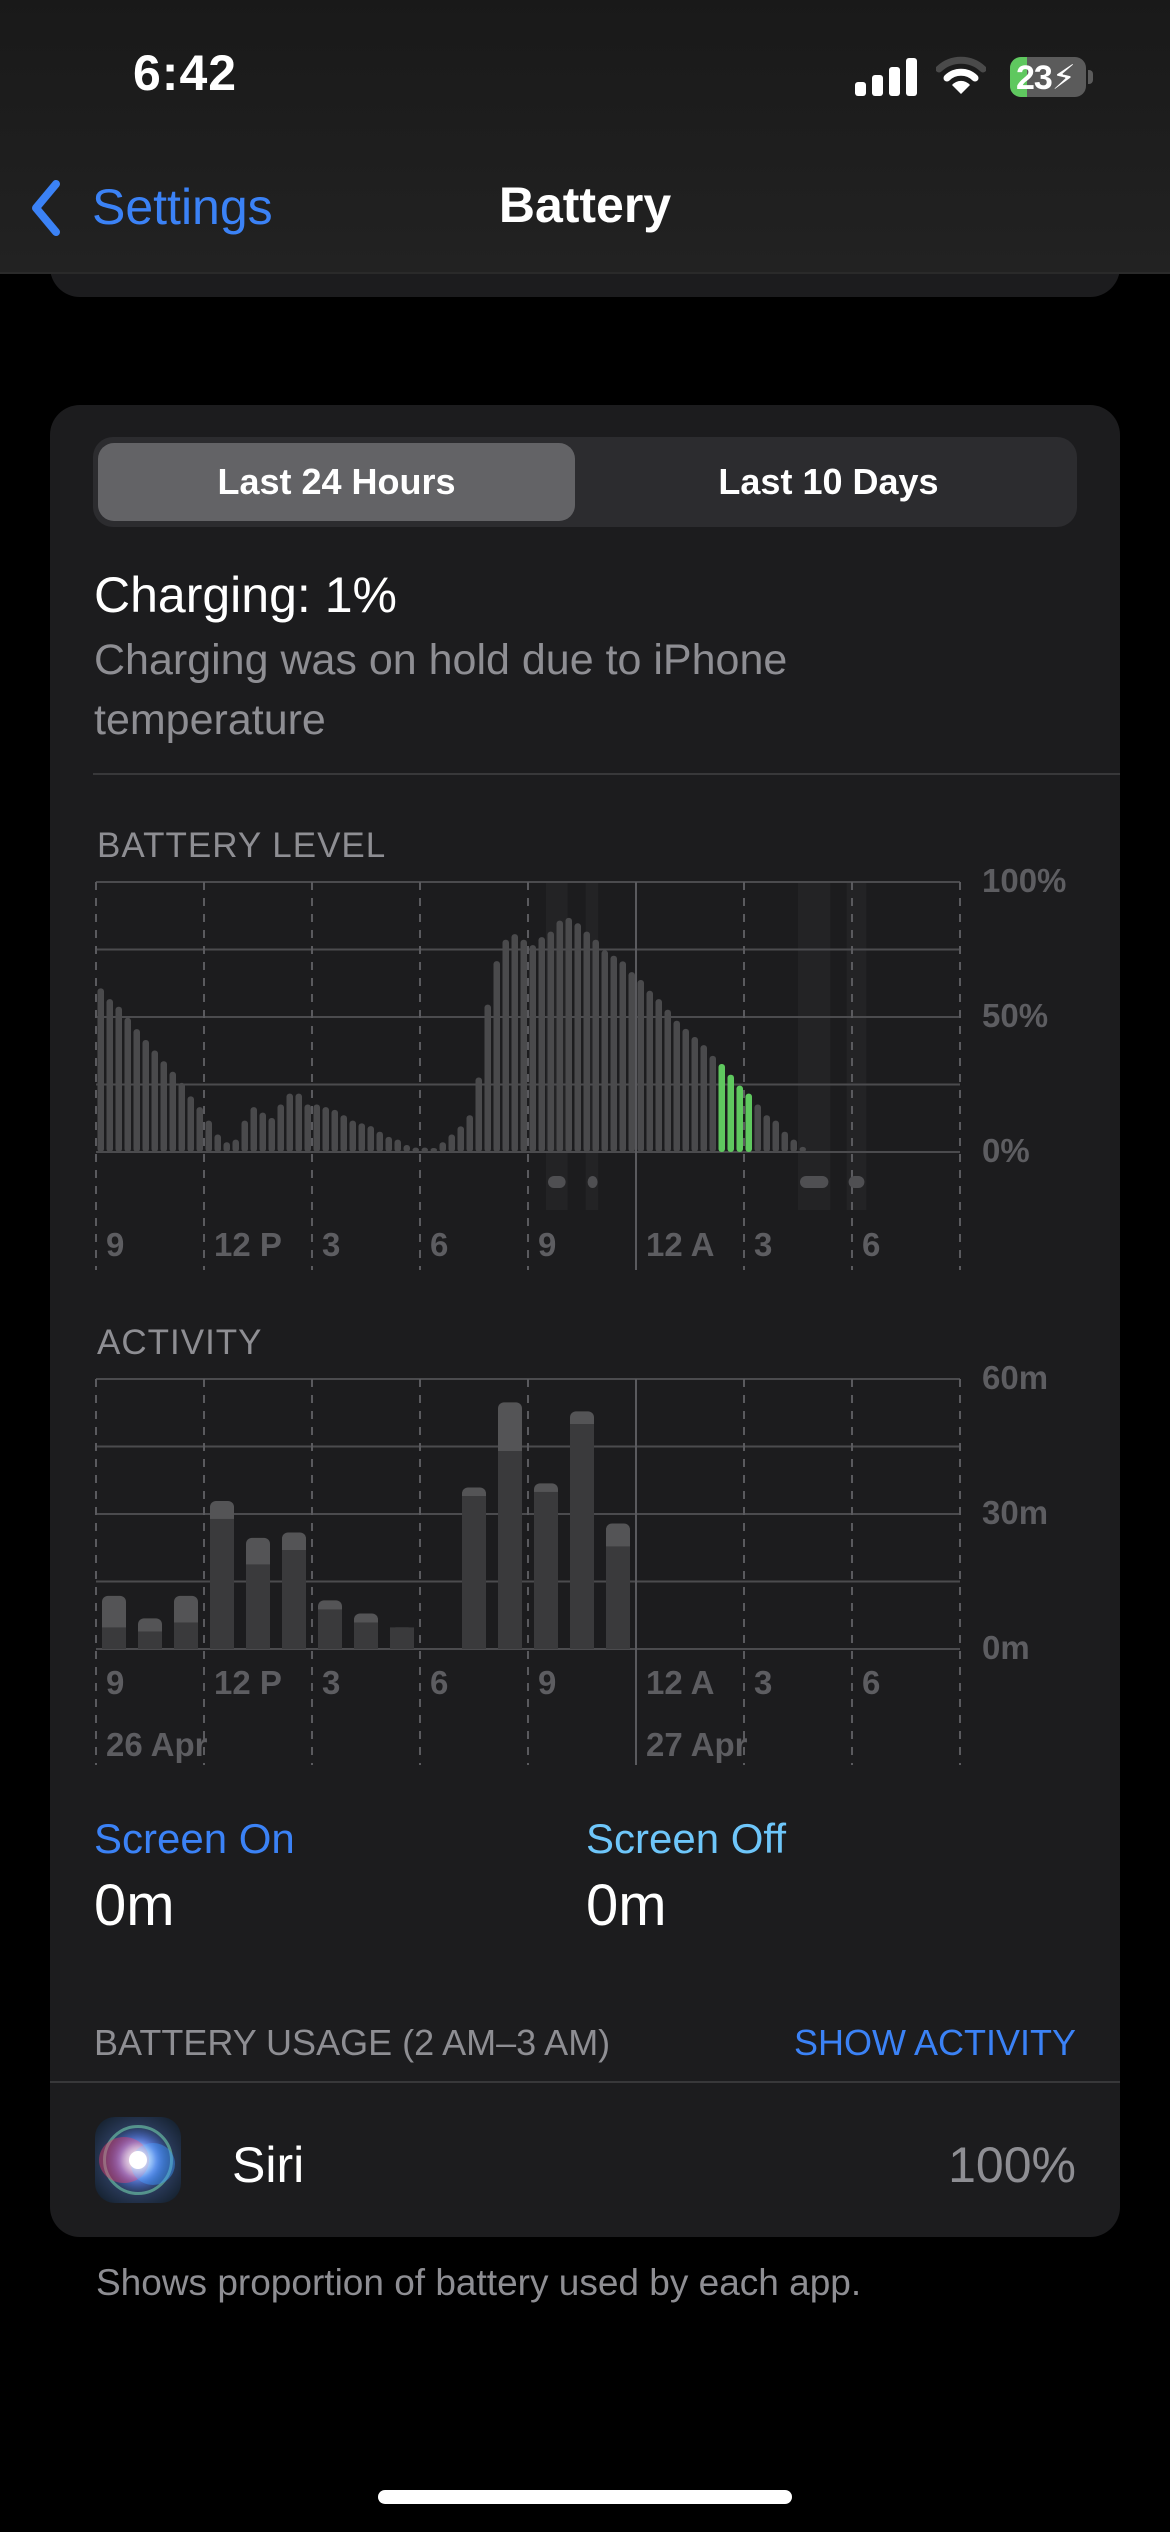  I want to click on screen-off-label: Screen Off, so click(686, 1838).